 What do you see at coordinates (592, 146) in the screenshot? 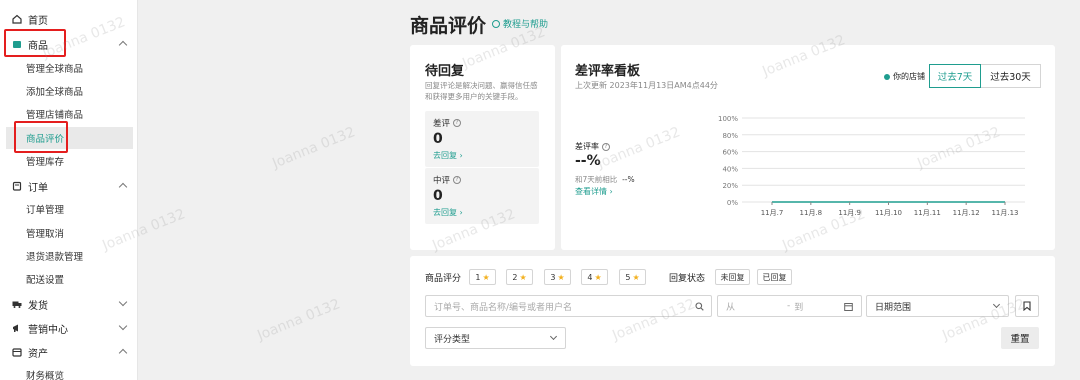
I see `rate-label: 差评率?` at bounding box center [592, 146].